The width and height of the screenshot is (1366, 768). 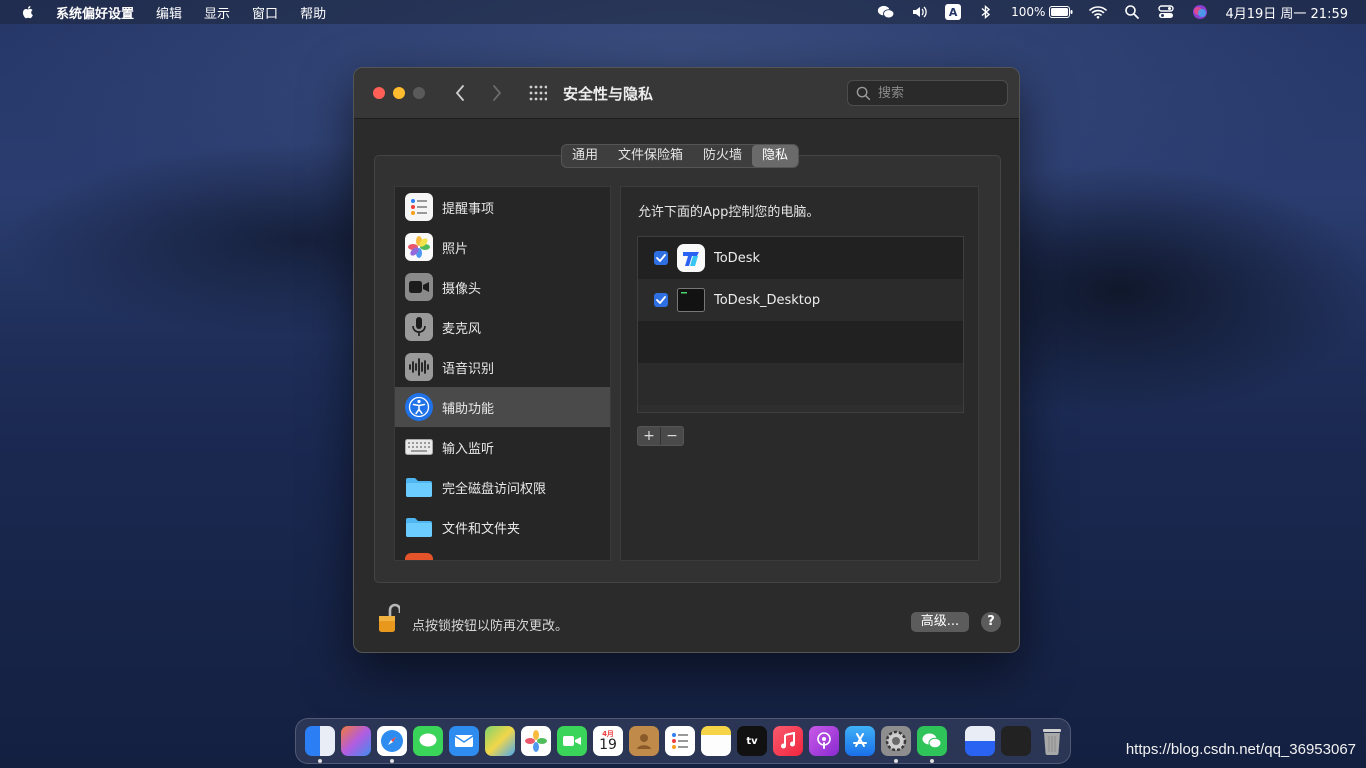 I want to click on apple-tv-icon: tv, so click(x=752, y=741).